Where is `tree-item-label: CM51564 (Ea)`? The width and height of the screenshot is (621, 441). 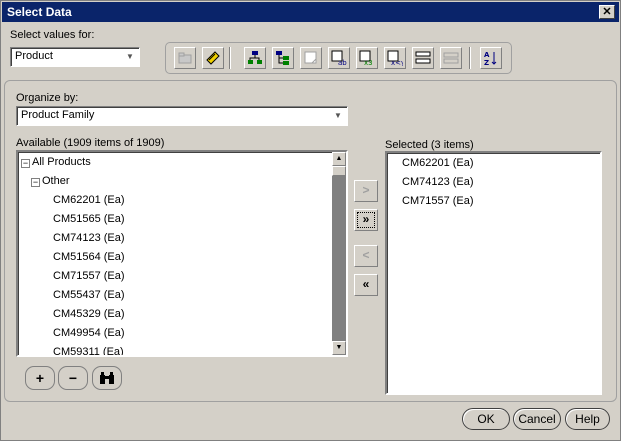
tree-item-label: CM51564 (Ea) is located at coordinates (89, 257).